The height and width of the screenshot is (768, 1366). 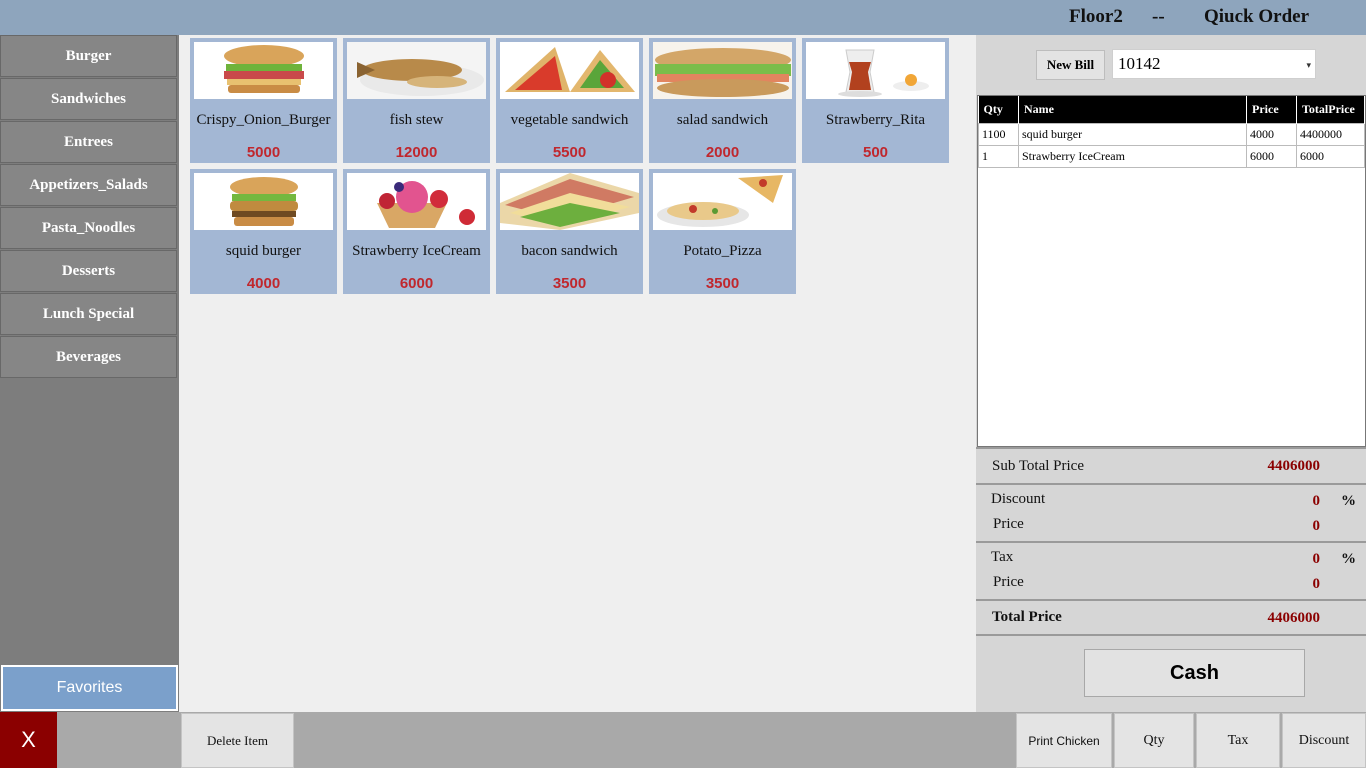 I want to click on total-section: Total Price 4406000, so click(x=1171, y=617).